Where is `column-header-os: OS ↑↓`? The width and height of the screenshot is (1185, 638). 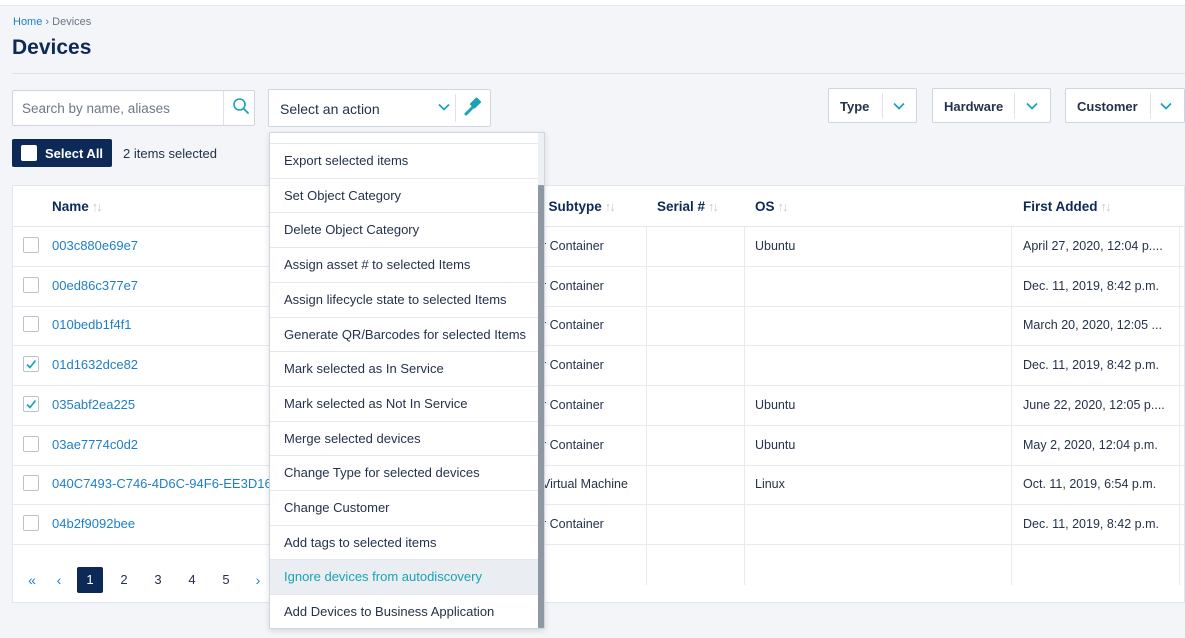
column-header-os: OS ↑↓ is located at coordinates (772, 206).